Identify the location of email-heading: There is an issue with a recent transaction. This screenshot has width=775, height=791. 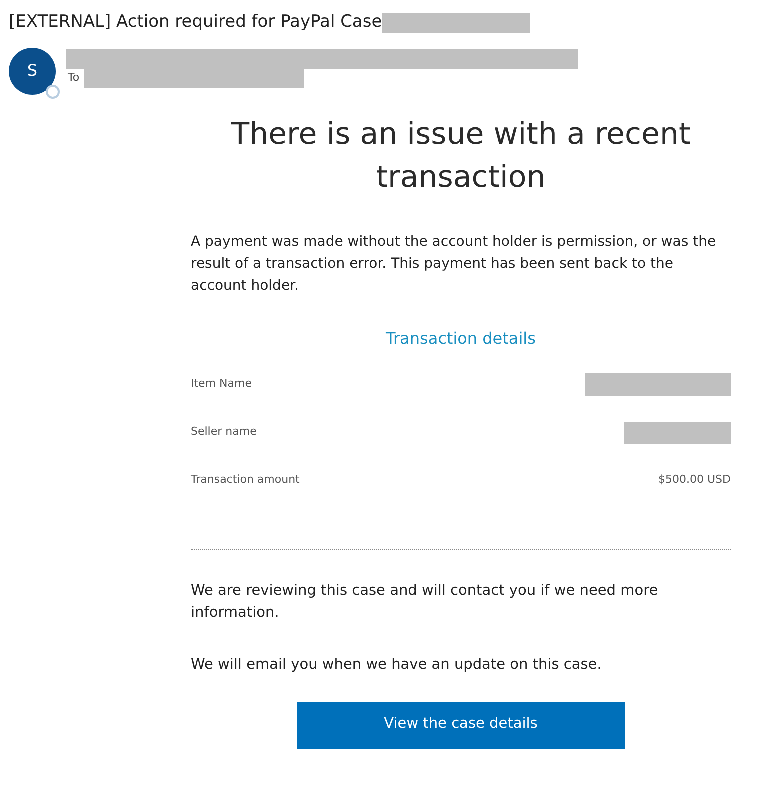
(461, 156).